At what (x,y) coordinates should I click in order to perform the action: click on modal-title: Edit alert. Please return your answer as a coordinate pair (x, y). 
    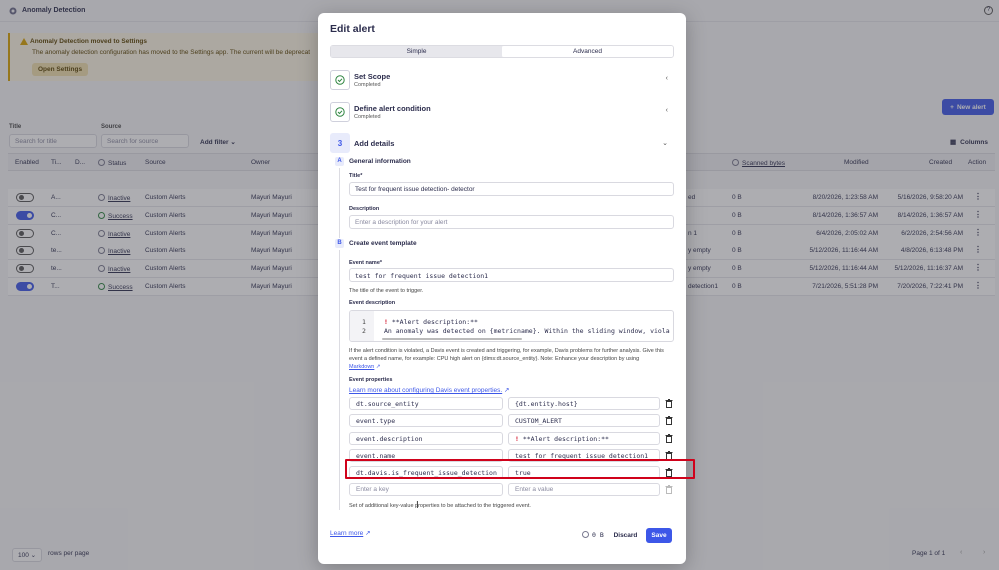
    Looking at the image, I should click on (352, 29).